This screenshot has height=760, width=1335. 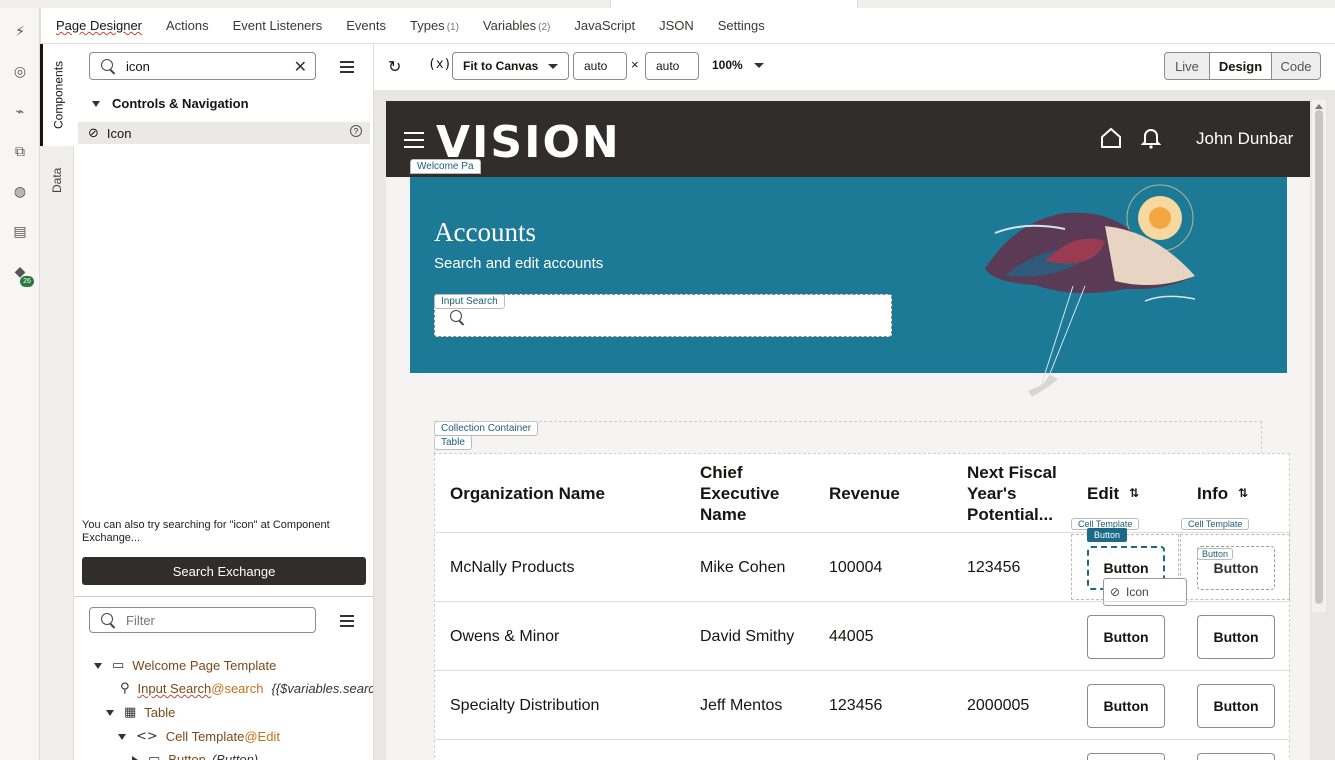 What do you see at coordinates (505, 636) in the screenshot?
I see `row2-org: Owens & Minor` at bounding box center [505, 636].